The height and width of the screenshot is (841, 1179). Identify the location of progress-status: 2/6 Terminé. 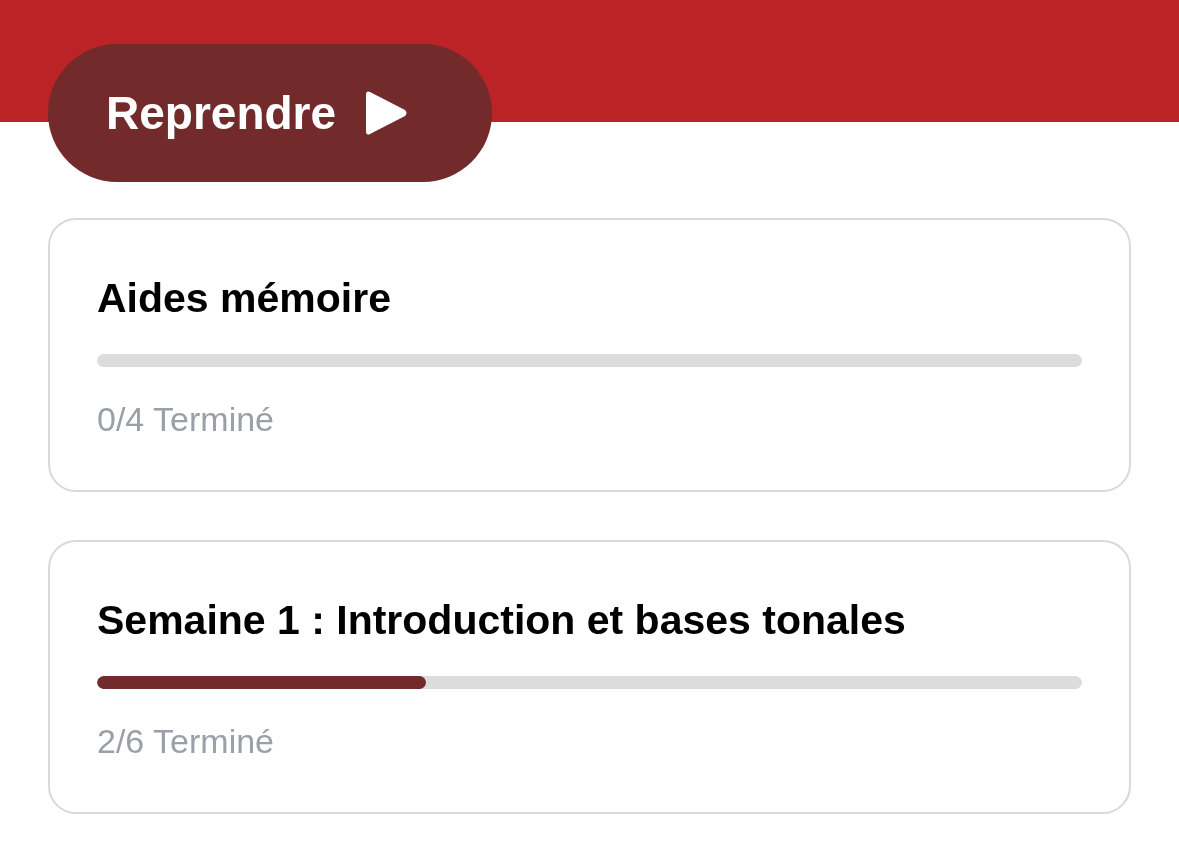
(186, 741).